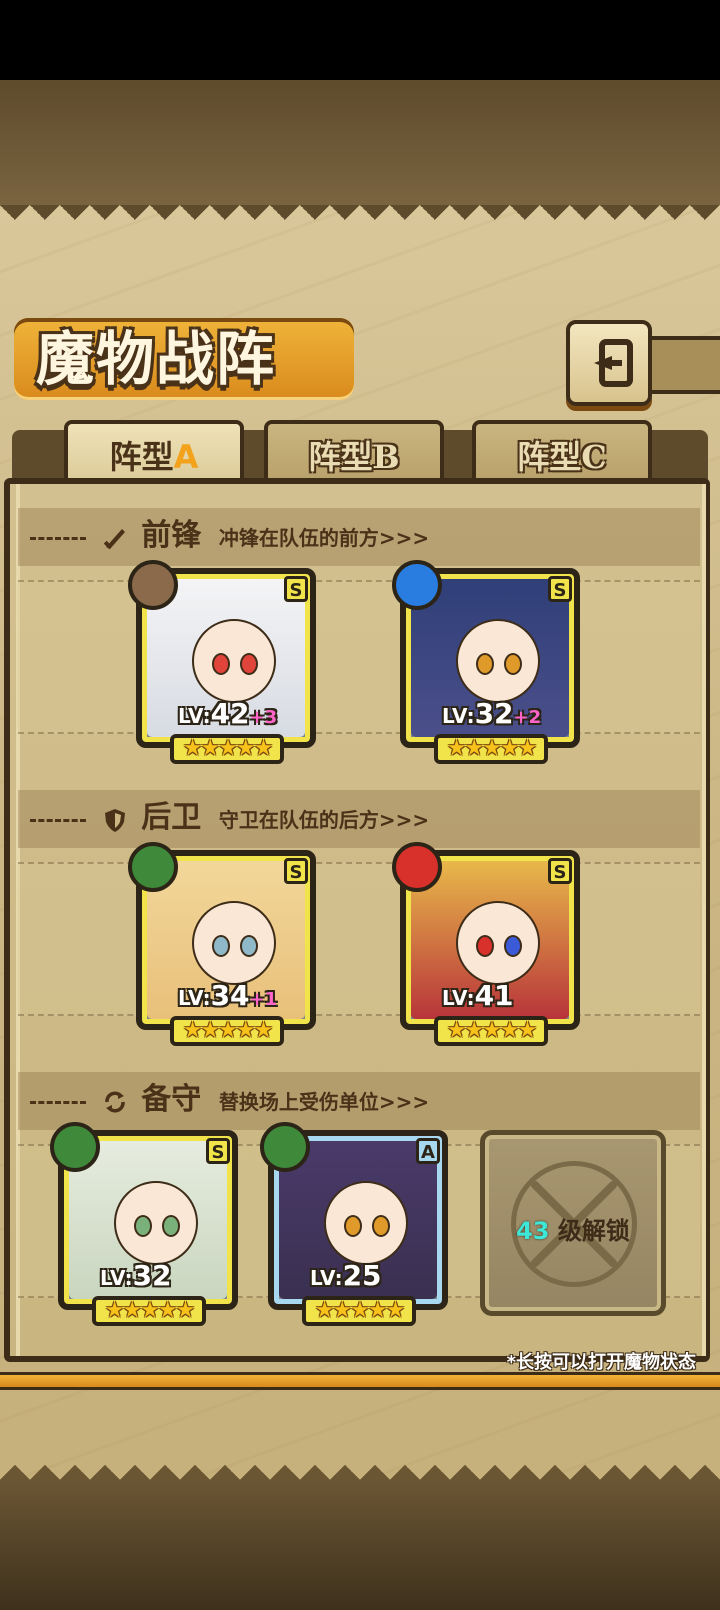 This screenshot has height=1610, width=720. Describe the element at coordinates (613, 363) in the screenshot. I see `return-arrow-icon` at that location.